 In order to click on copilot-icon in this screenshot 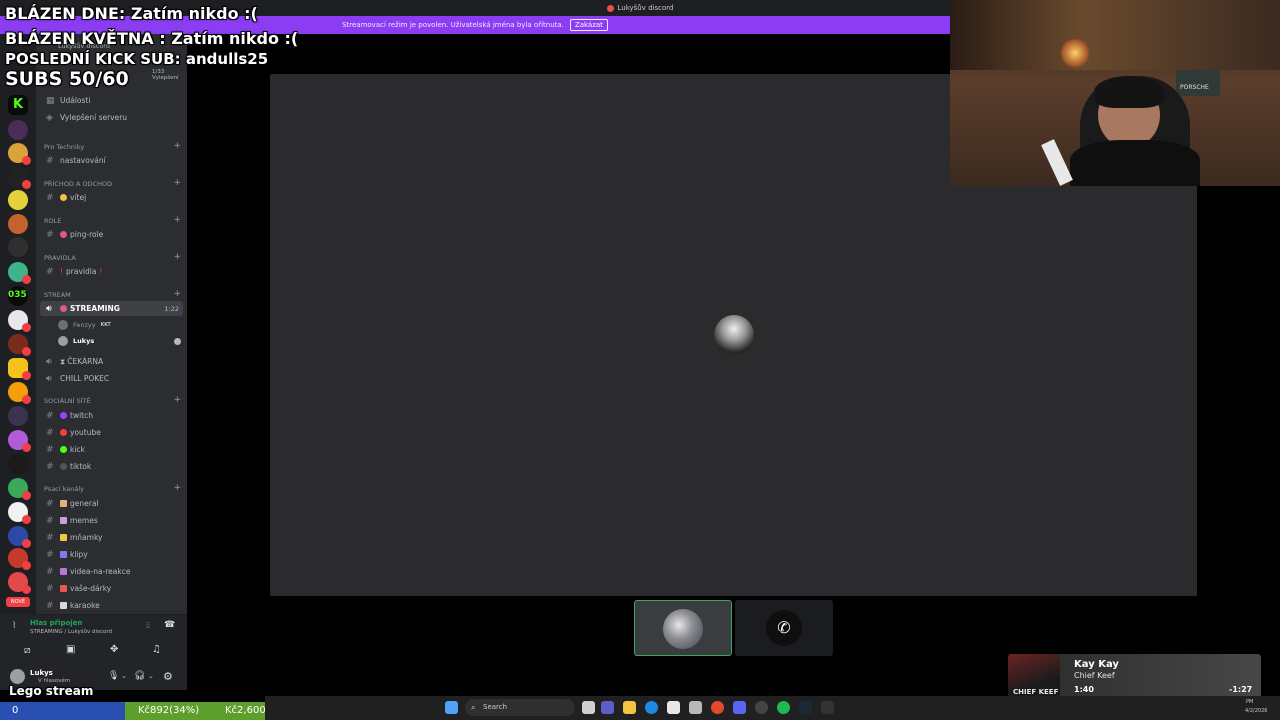, I will do `click(607, 707)`.